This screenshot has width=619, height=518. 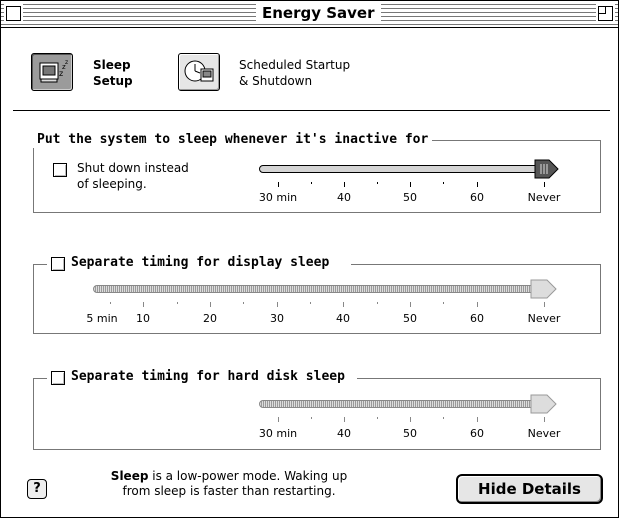 I want to click on tab-divider, so click(x=311, y=110).